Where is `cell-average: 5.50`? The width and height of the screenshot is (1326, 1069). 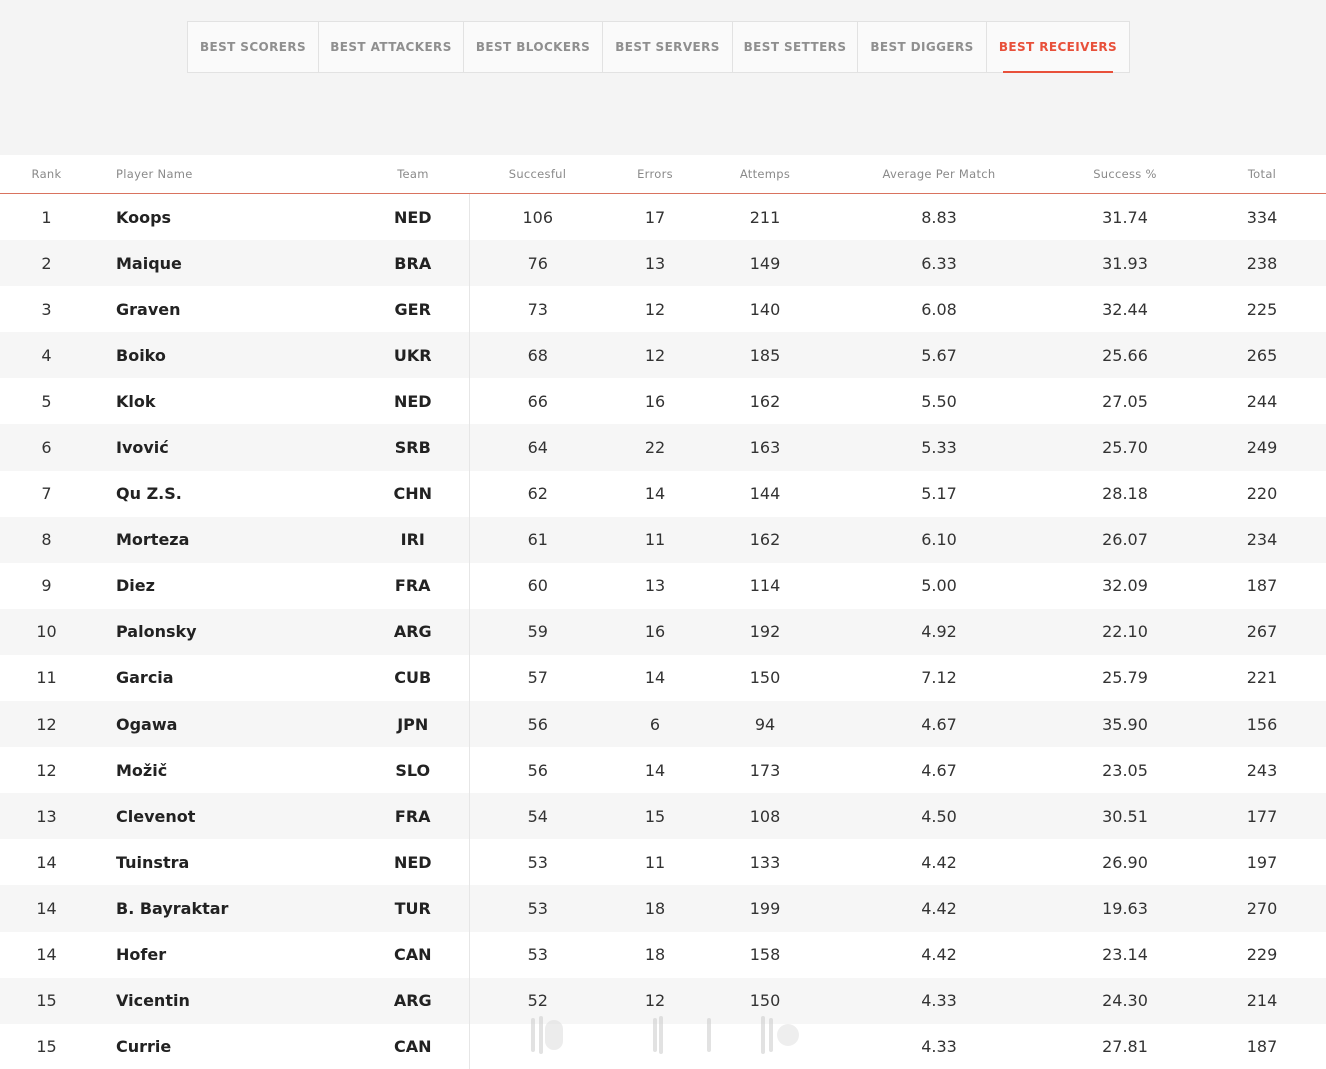
cell-average: 5.50 is located at coordinates (939, 401).